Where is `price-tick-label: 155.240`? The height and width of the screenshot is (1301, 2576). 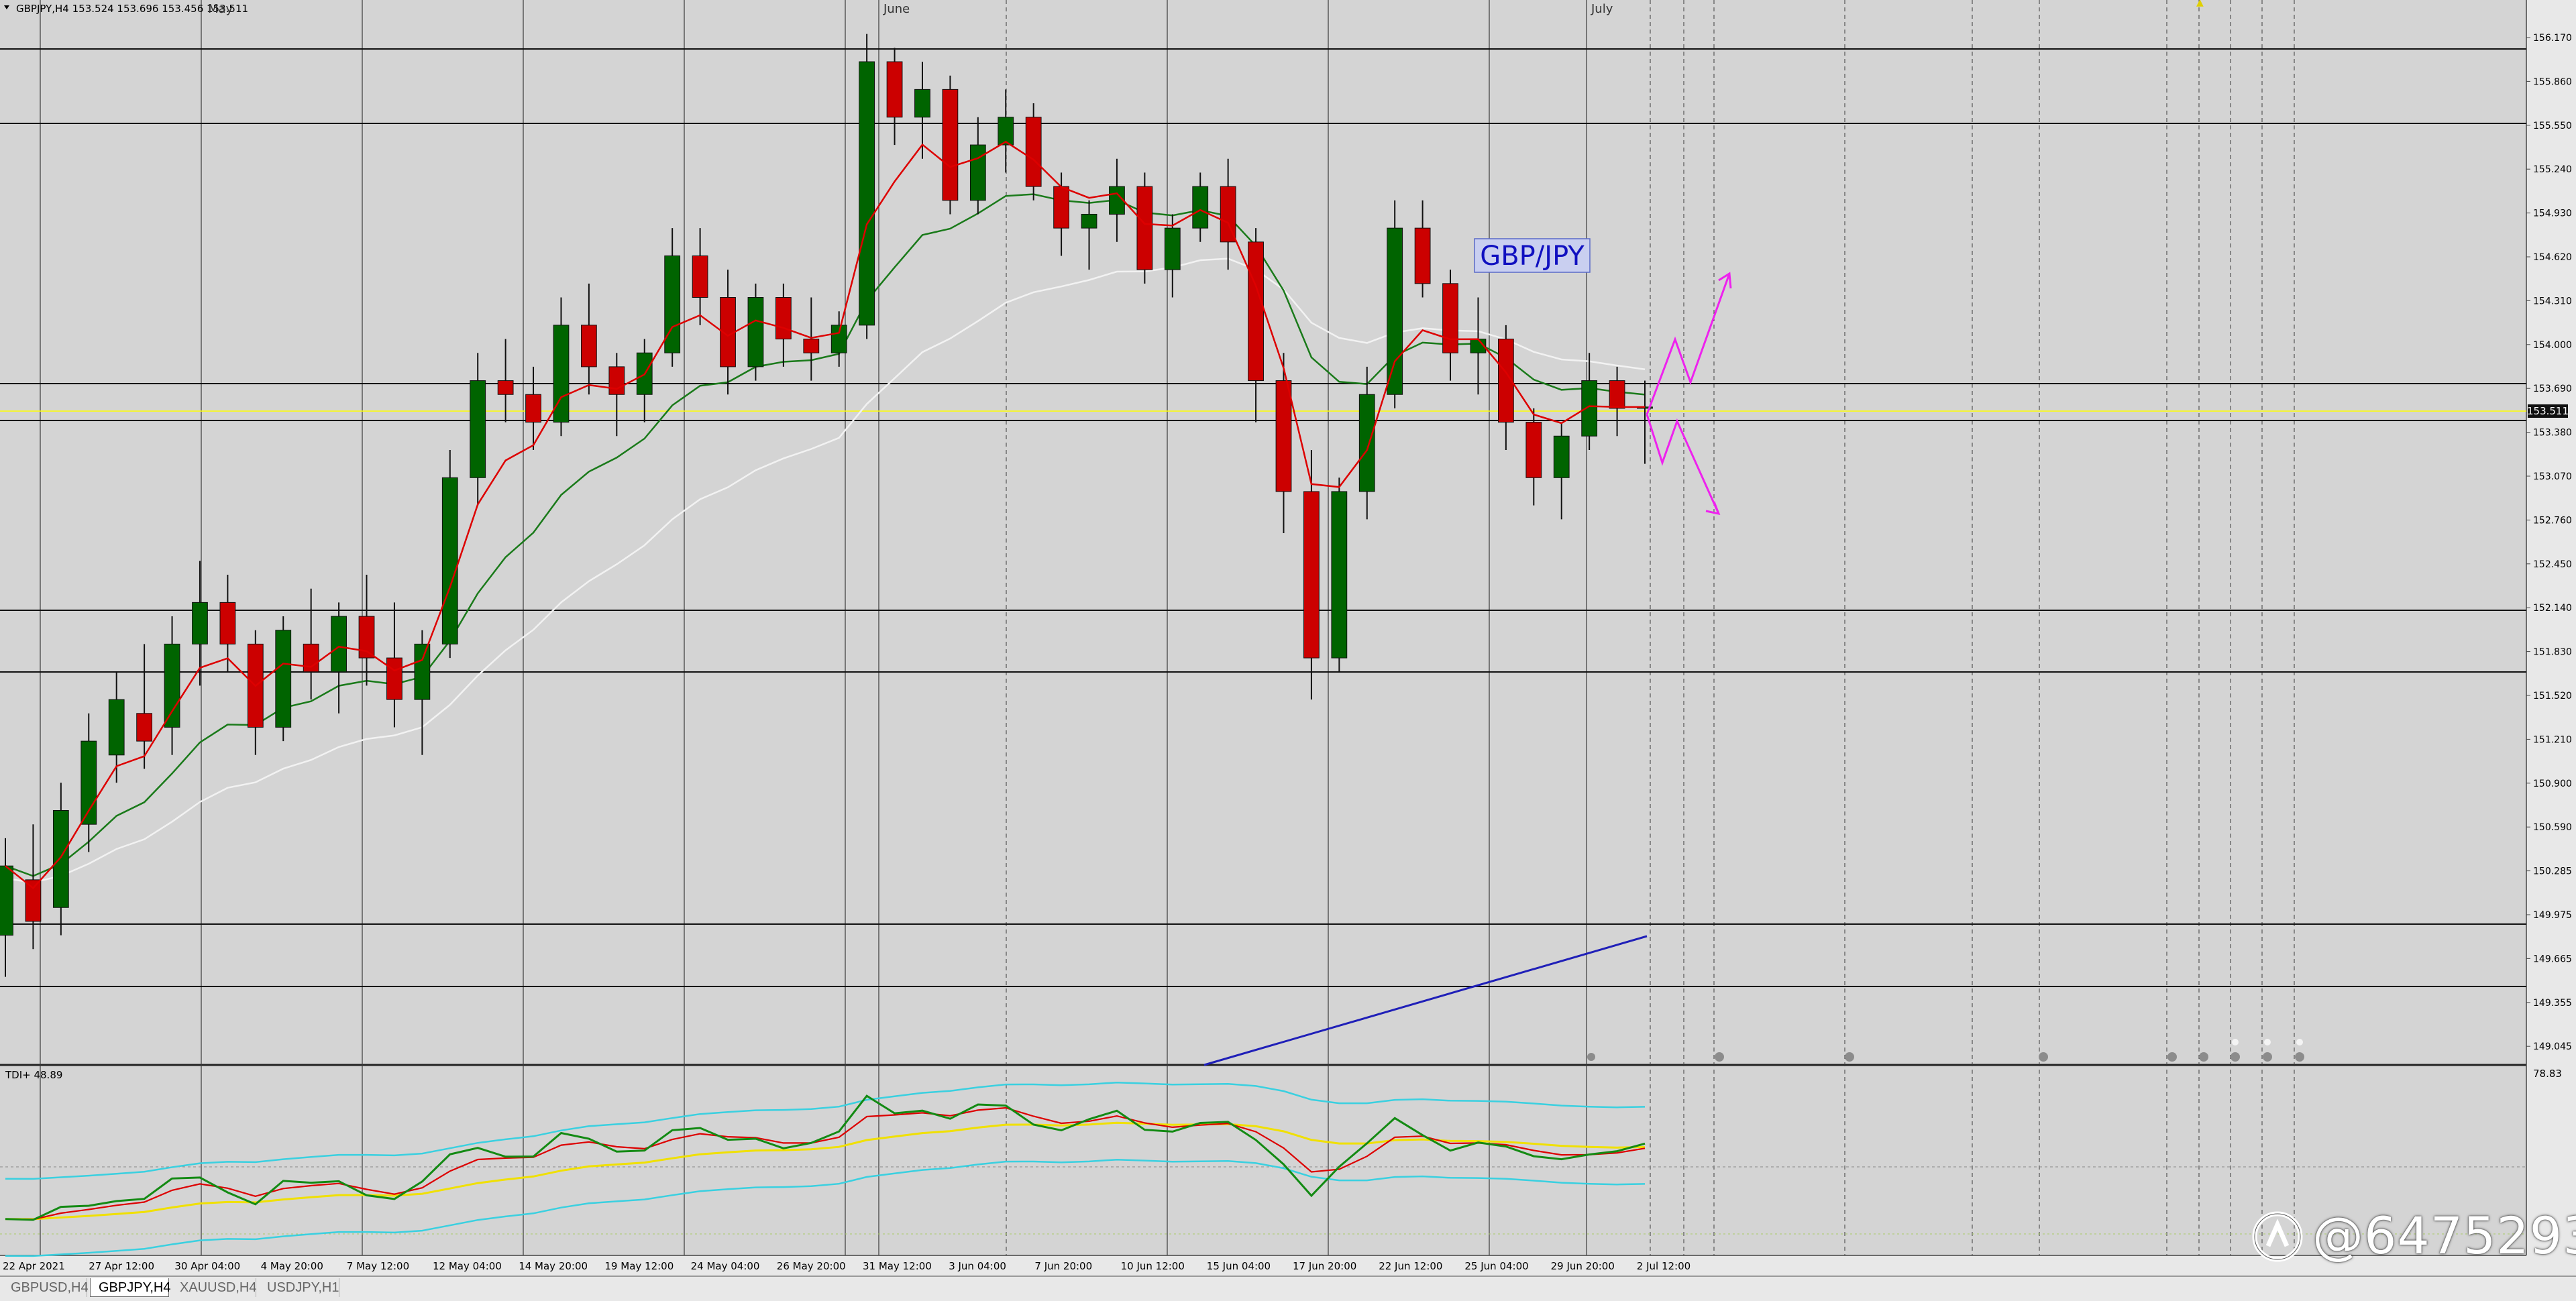 price-tick-label: 155.240 is located at coordinates (2552, 169).